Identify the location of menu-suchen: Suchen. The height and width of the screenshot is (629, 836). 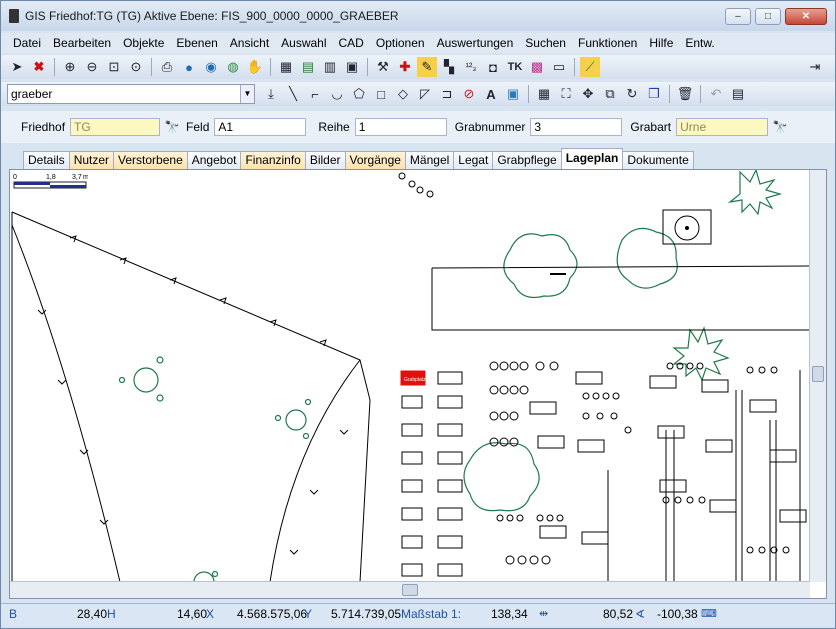
(545, 43).